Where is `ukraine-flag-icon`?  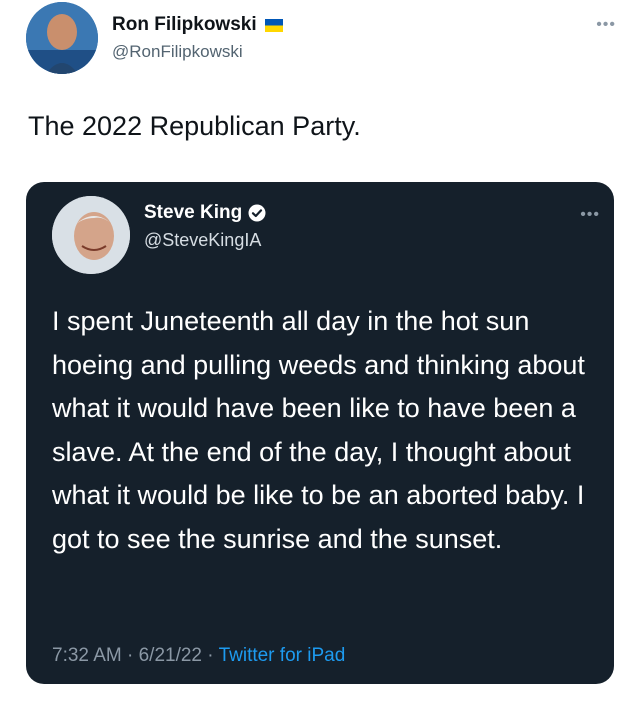
ukraine-flag-icon is located at coordinates (273, 25).